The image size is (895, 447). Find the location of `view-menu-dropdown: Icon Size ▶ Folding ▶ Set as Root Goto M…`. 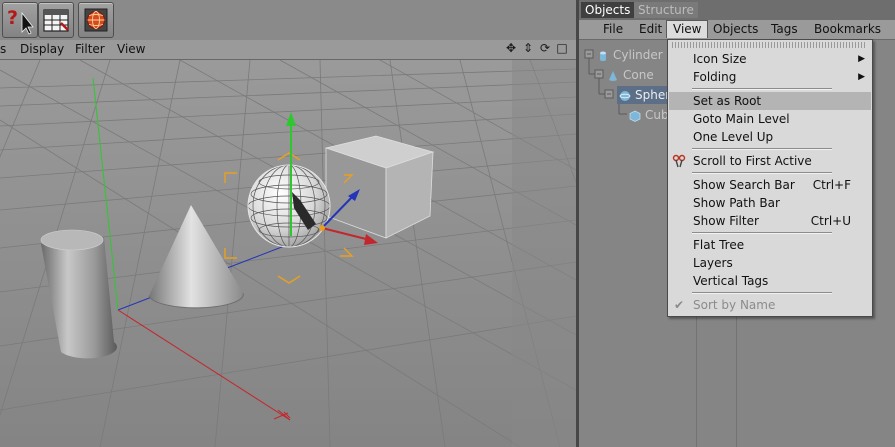

view-menu-dropdown: Icon Size ▶ Folding ▶ Set as Root Goto M… is located at coordinates (770, 178).